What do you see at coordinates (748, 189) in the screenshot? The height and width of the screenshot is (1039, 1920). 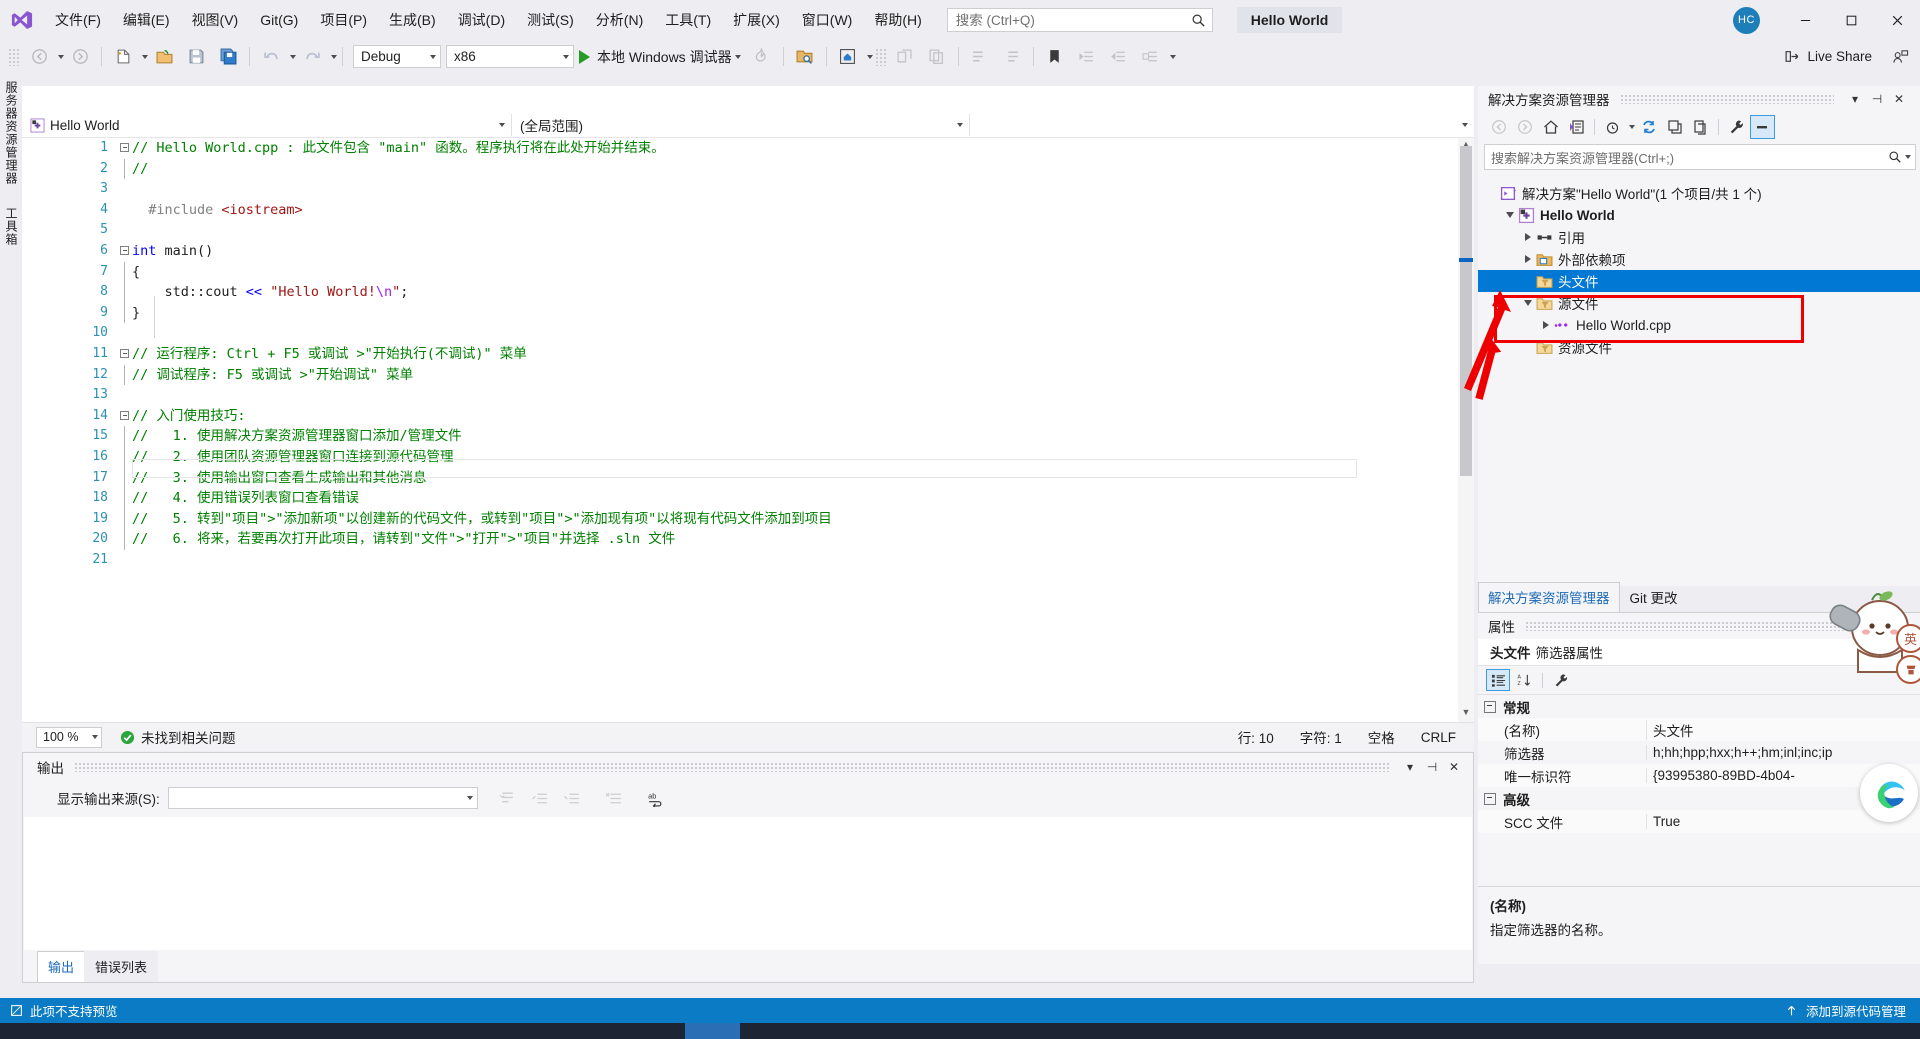 I see `code-line: 3` at bounding box center [748, 189].